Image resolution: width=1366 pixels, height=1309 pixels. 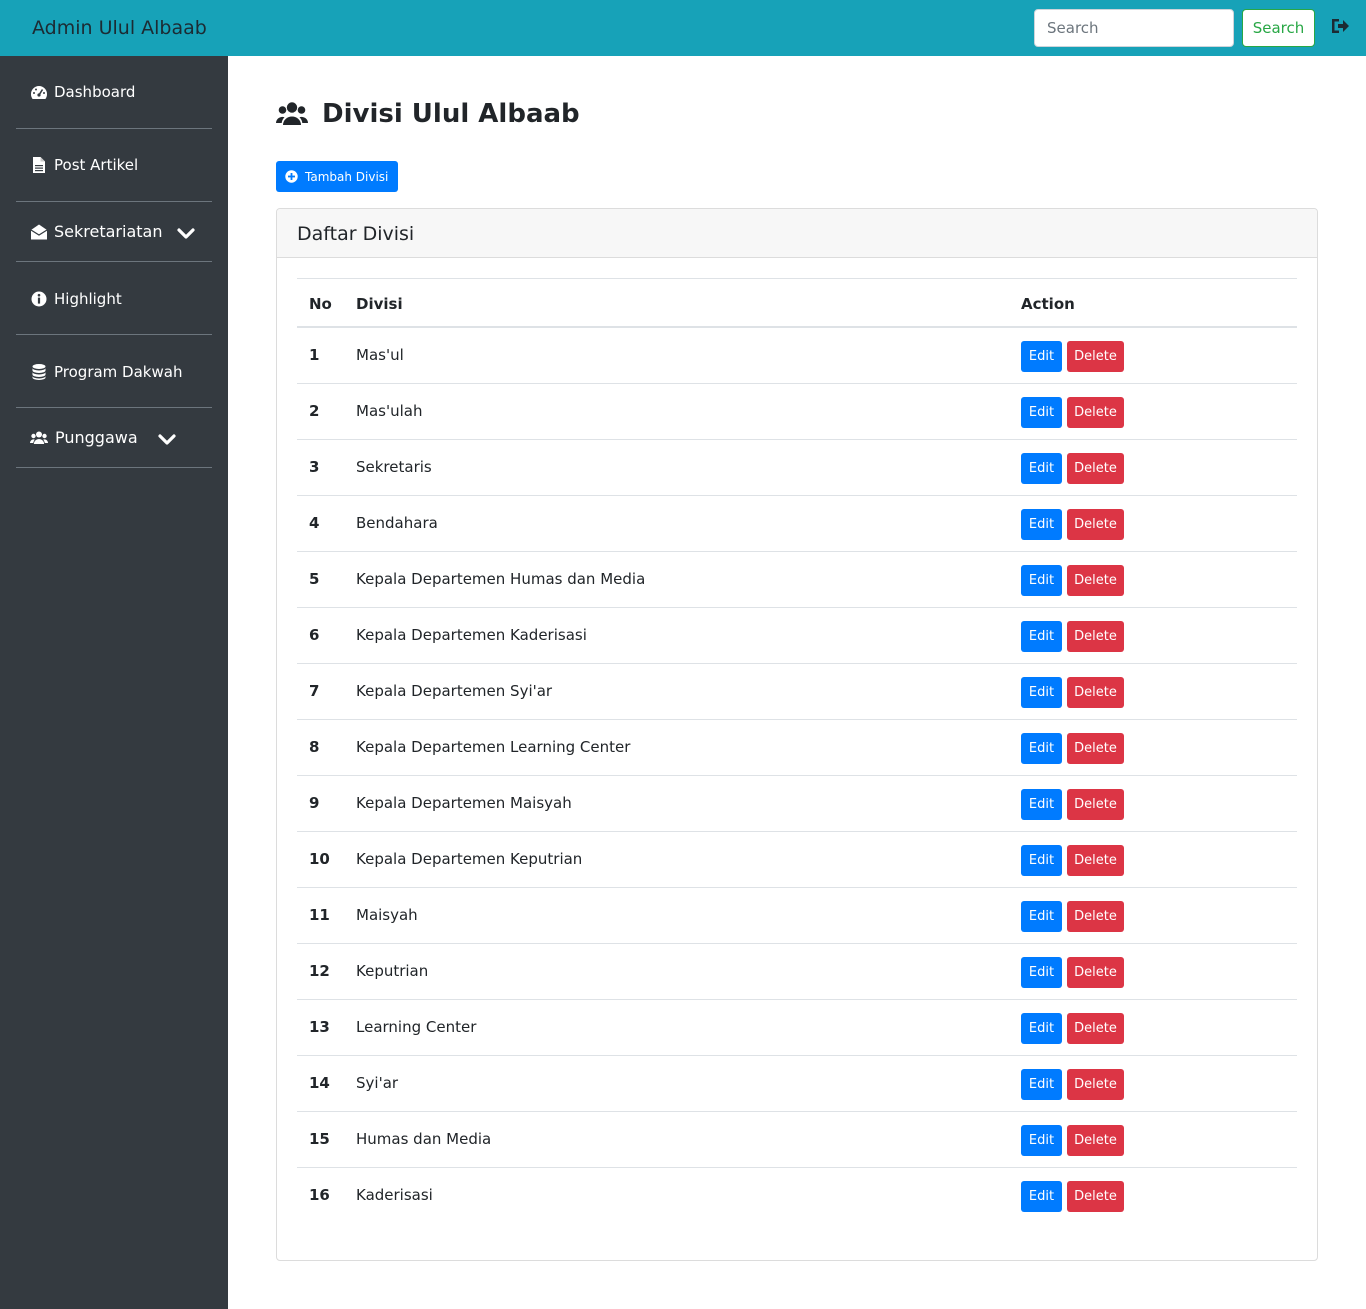 What do you see at coordinates (797, 804) in the screenshot?
I see `table-row: 9 Kepala Departemen Maisyah Edit Delete` at bounding box center [797, 804].